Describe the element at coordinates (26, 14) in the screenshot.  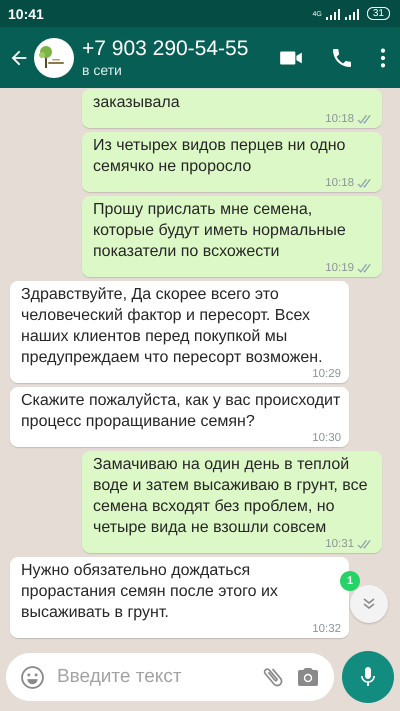
I see `status-time: 10:41` at that location.